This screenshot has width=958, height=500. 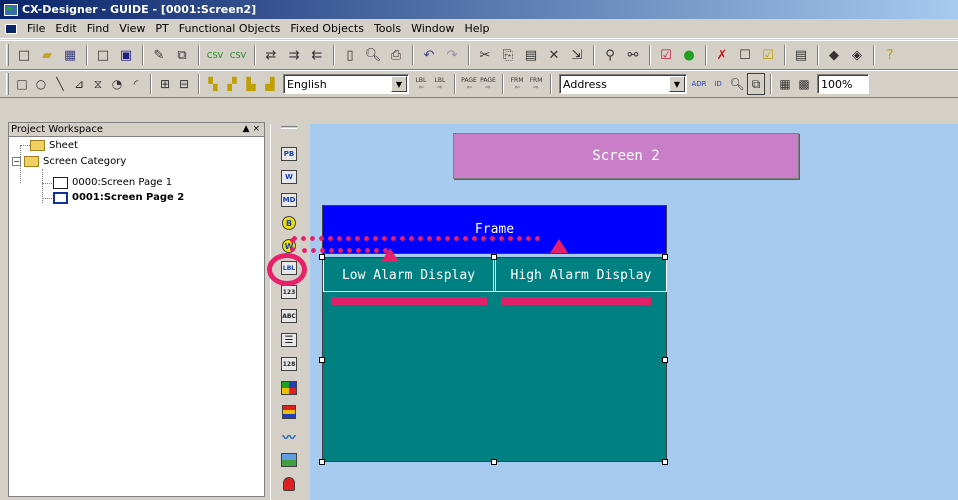 I want to click on word-button-object-icon: W, so click(x=289, y=177).